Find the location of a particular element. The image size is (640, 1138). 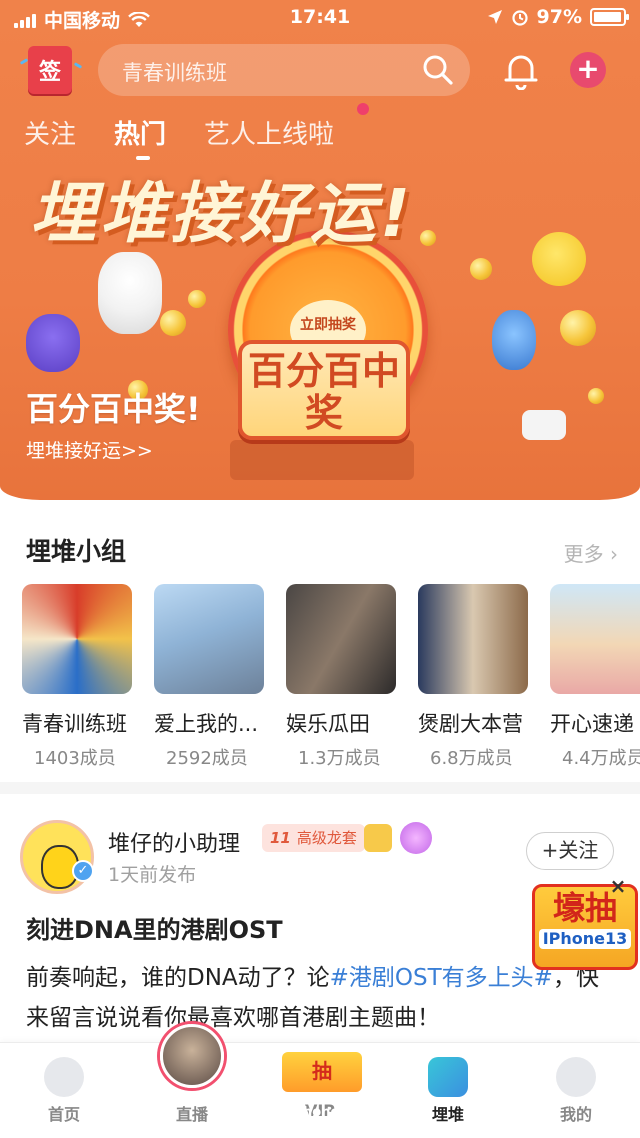

status-right: 97% is located at coordinates (558, 17).